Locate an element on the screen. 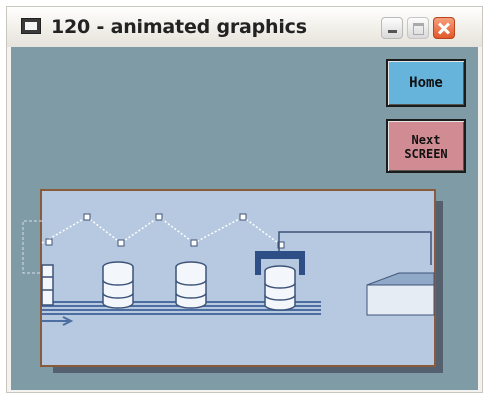 The height and width of the screenshot is (395, 485). title-bar: 120 - animated graphics is located at coordinates (244, 27).